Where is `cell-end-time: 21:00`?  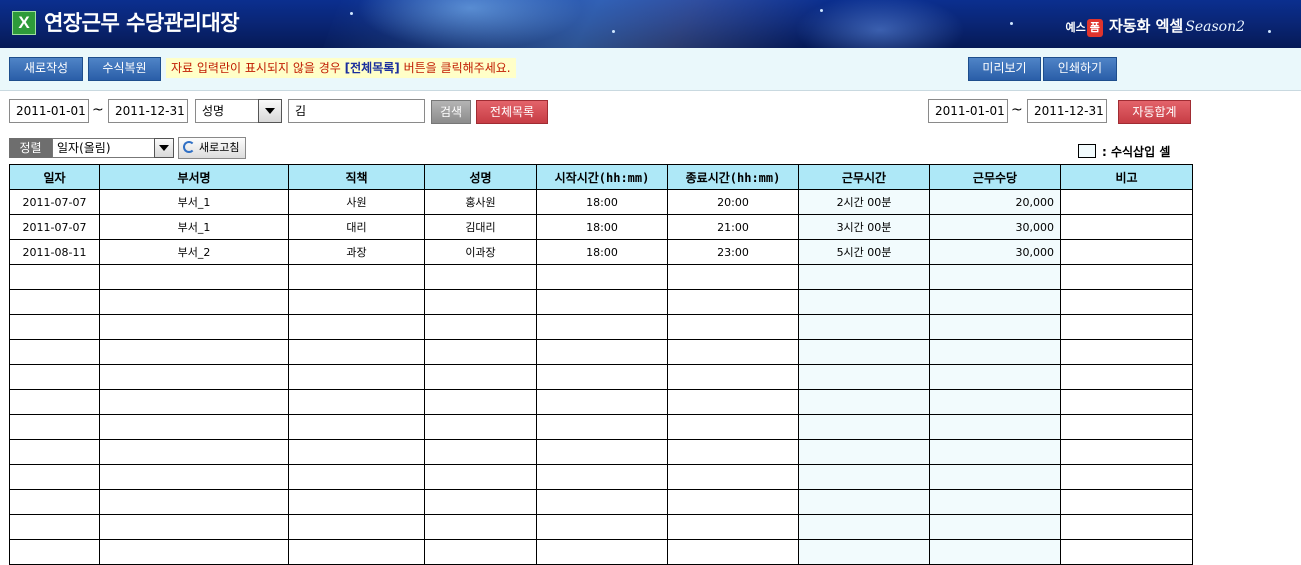 cell-end-time: 21:00 is located at coordinates (733, 227).